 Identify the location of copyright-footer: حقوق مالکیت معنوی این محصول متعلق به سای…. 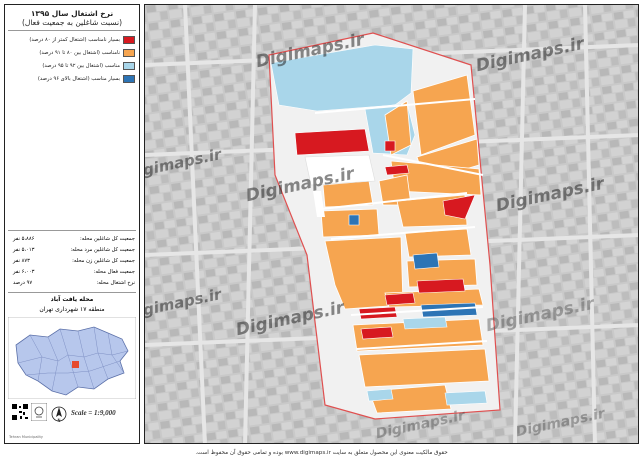
(321, 453).